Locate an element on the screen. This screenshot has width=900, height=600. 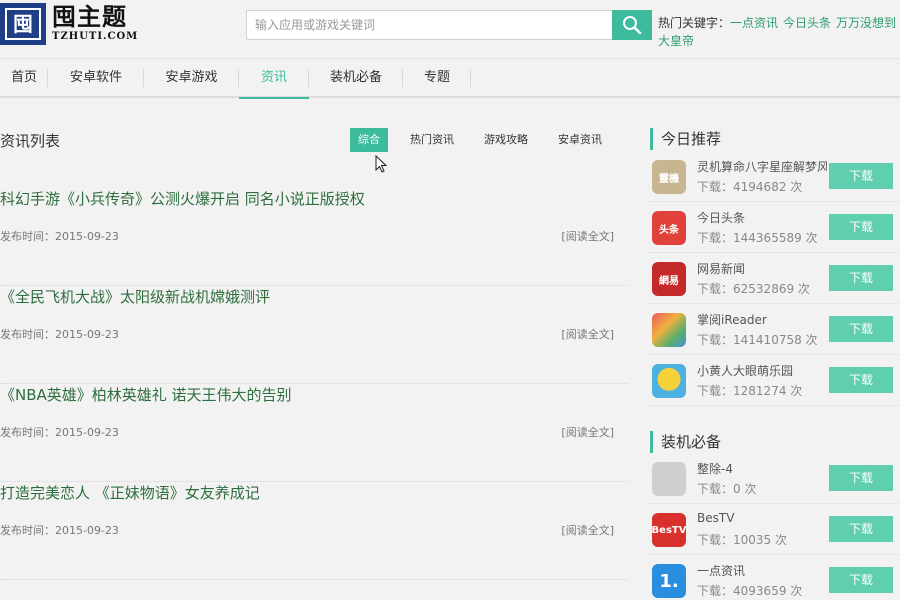
news-filter-tabs: 综合 热门资讯 游戏攻略 安卓资讯 is located at coordinates (487, 140).